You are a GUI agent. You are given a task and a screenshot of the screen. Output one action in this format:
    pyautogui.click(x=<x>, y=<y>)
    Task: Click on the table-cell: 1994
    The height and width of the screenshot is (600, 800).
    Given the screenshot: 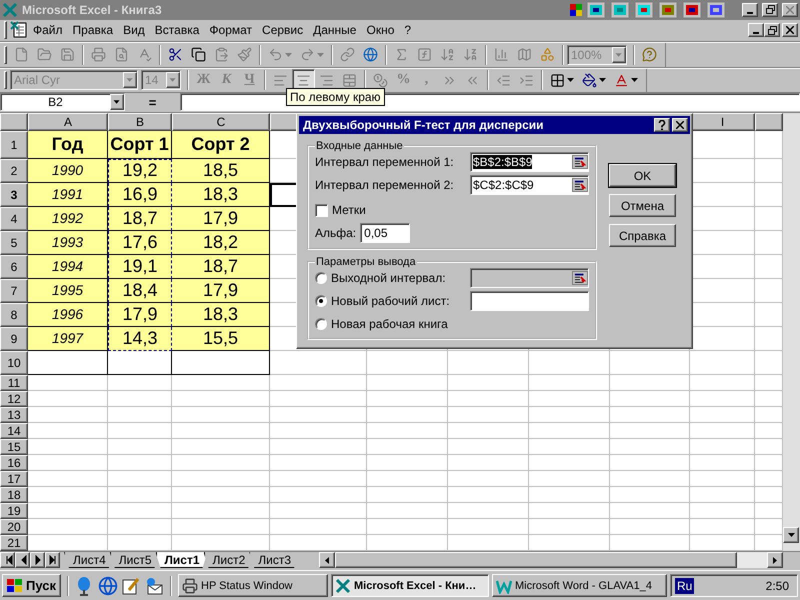 What is the action you would take?
    pyautogui.click(x=68, y=266)
    